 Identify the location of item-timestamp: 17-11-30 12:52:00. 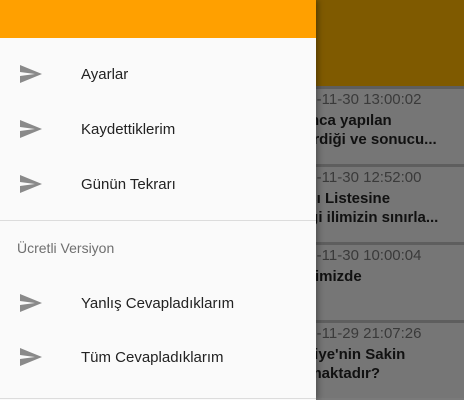
(361, 177).